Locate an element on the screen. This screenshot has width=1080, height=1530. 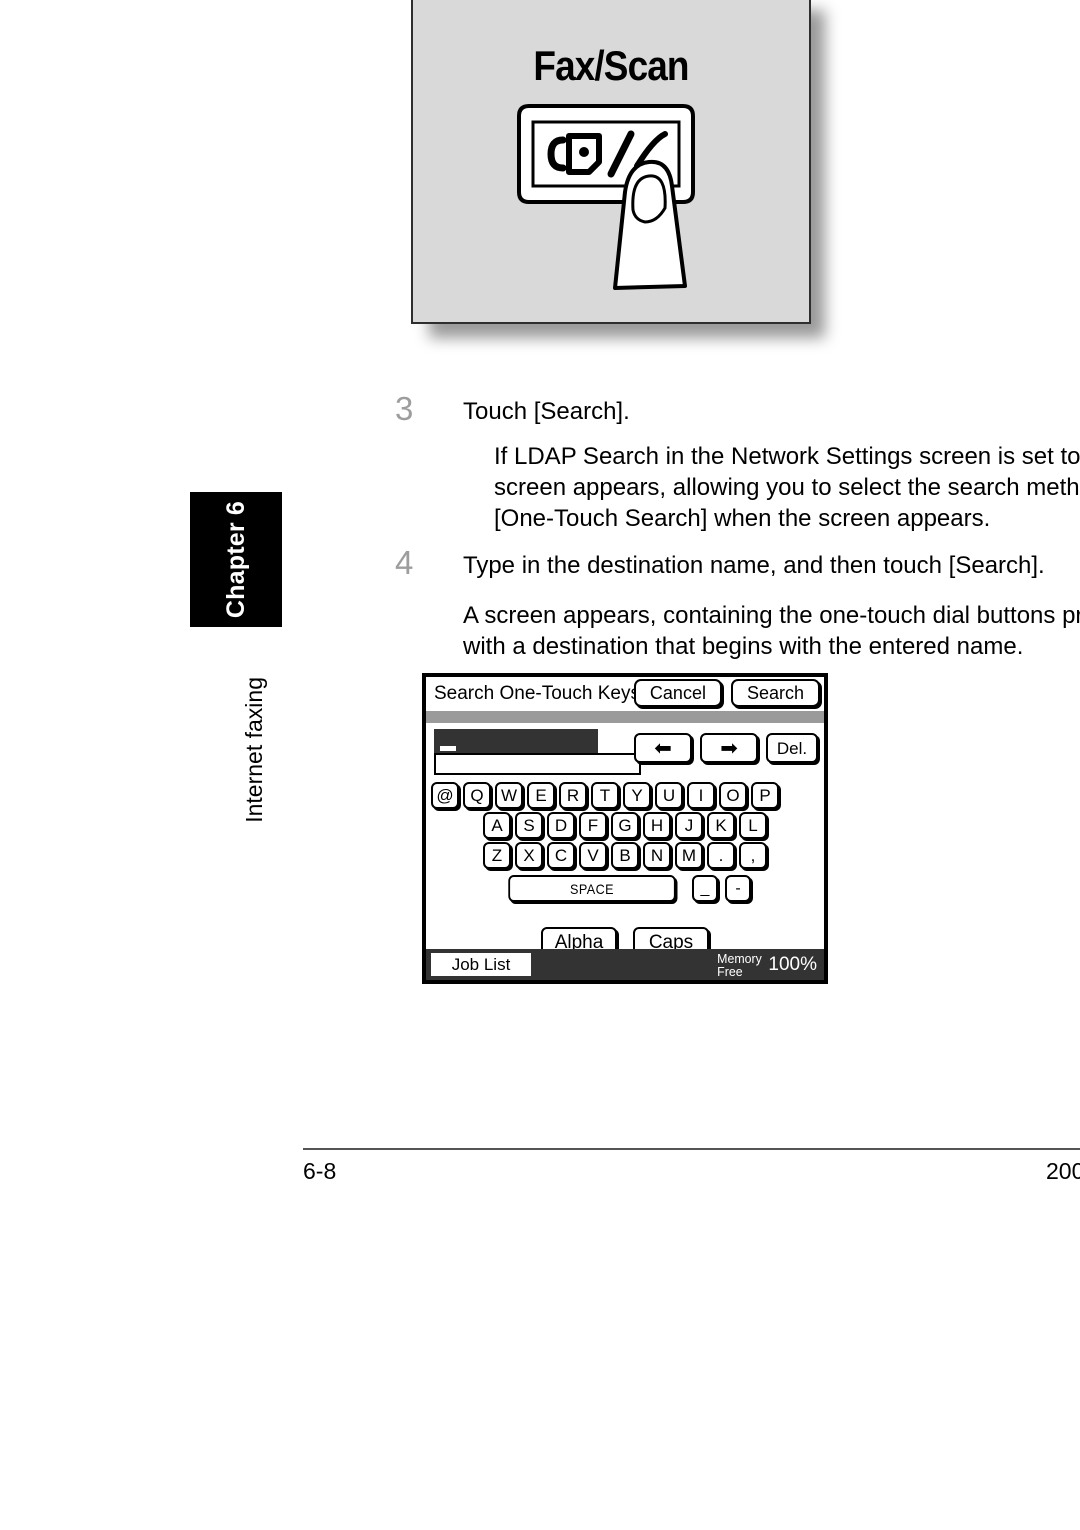
figure-fax-scan-key: Fax/Scan is located at coordinates (611, 162).